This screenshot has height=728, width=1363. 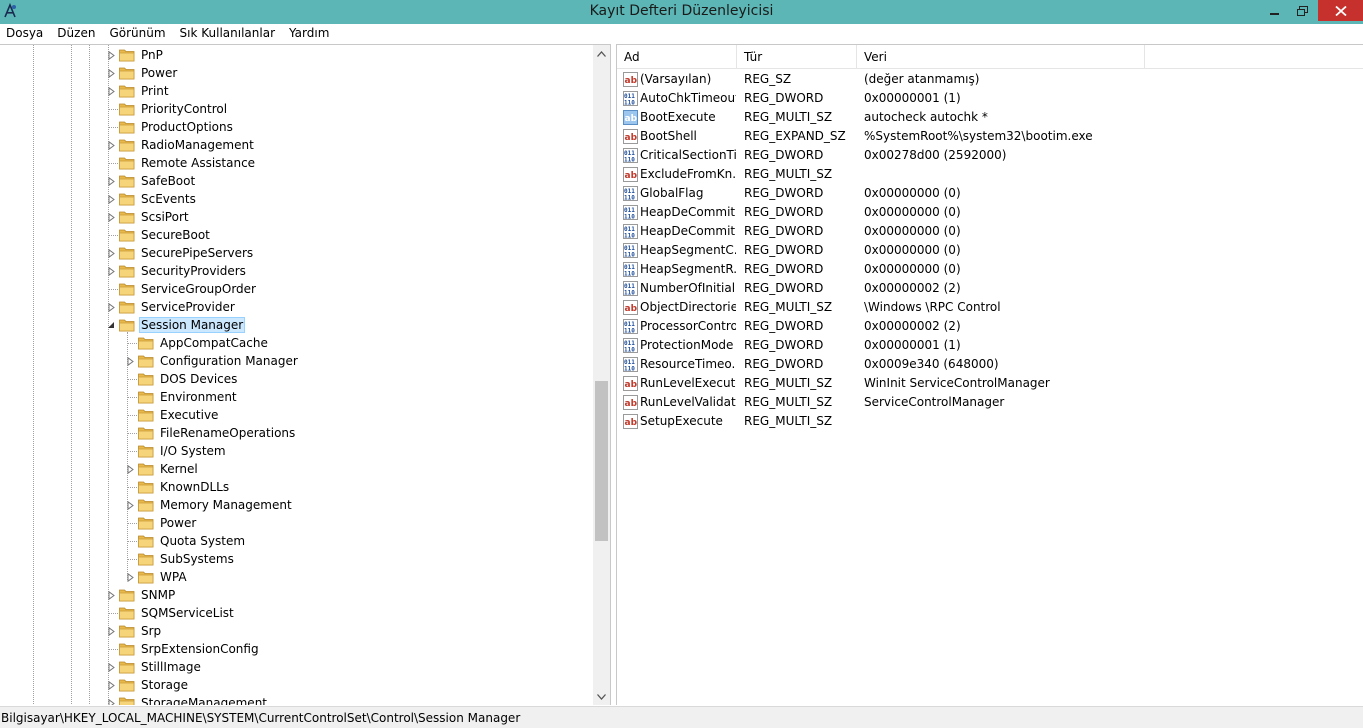 What do you see at coordinates (137, 33) in the screenshot?
I see `menu-view: Görünüm` at bounding box center [137, 33].